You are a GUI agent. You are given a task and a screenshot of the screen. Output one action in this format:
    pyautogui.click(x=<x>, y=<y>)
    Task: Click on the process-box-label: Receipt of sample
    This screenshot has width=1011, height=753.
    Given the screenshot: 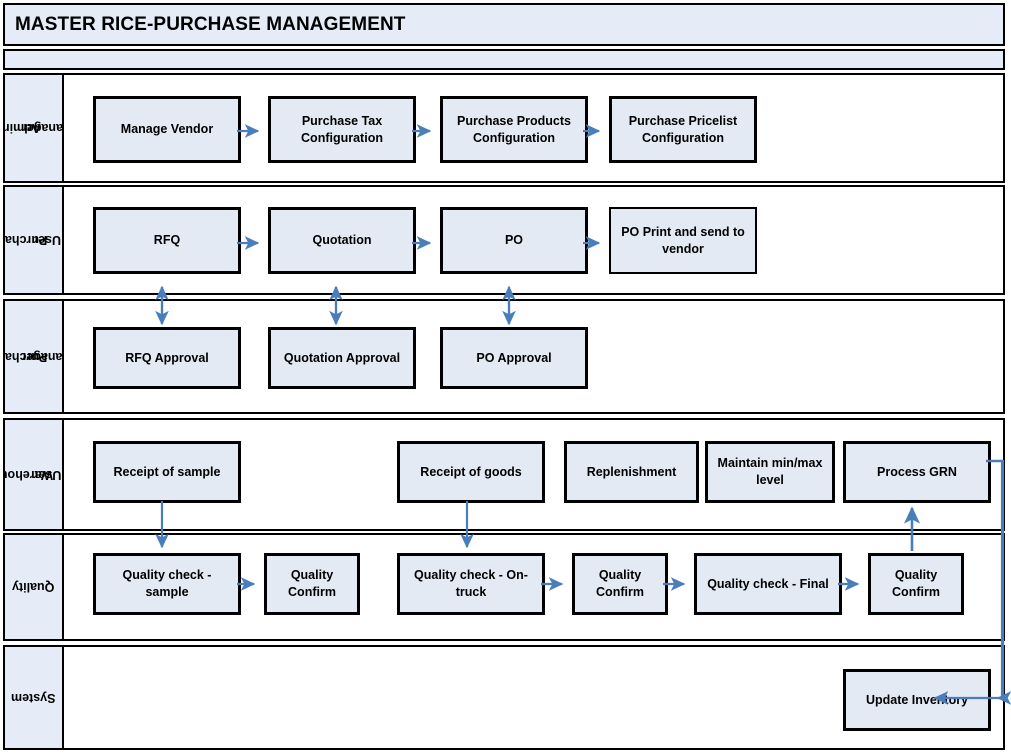 What is the action you would take?
    pyautogui.click(x=167, y=471)
    